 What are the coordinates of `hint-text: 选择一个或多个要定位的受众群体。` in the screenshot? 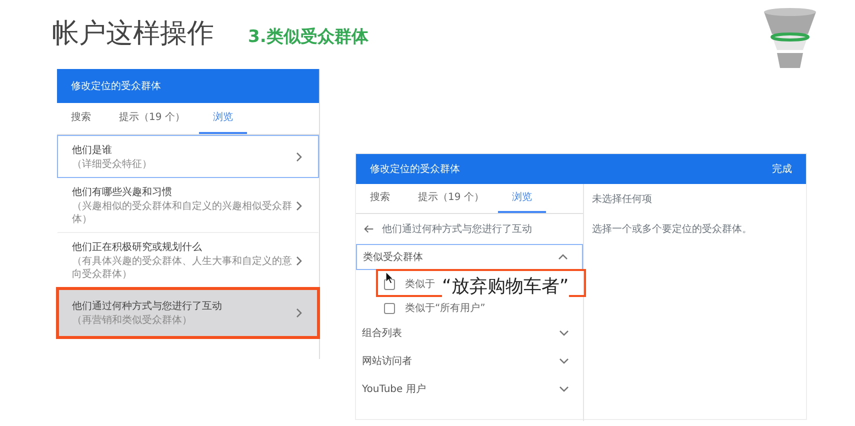 It's located at (672, 229).